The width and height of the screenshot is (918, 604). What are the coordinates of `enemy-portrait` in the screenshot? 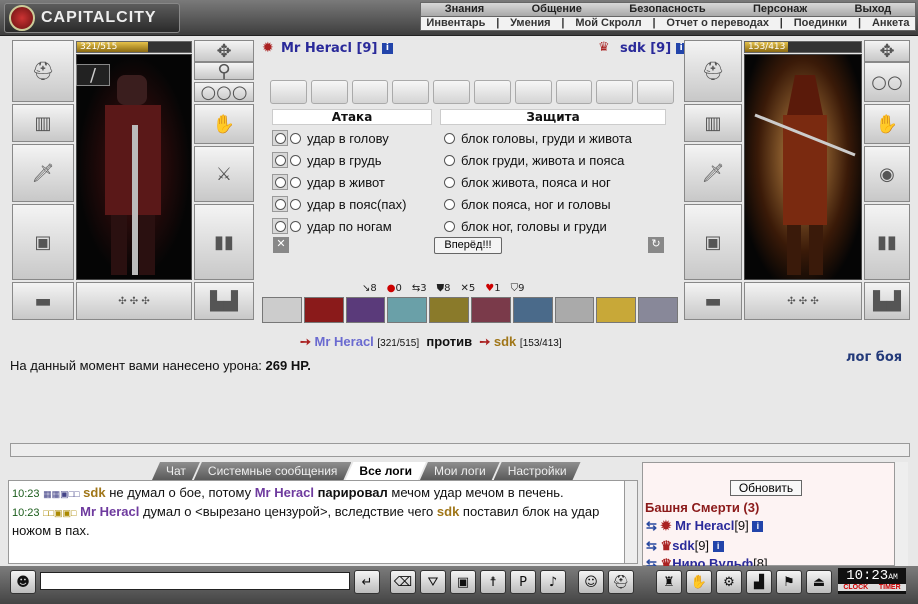 It's located at (803, 167).